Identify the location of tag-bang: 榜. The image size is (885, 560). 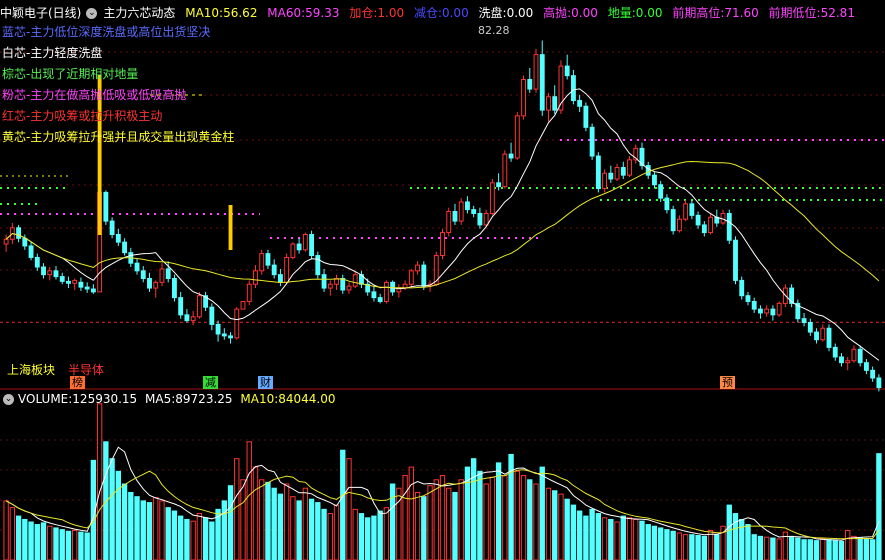
(77, 382).